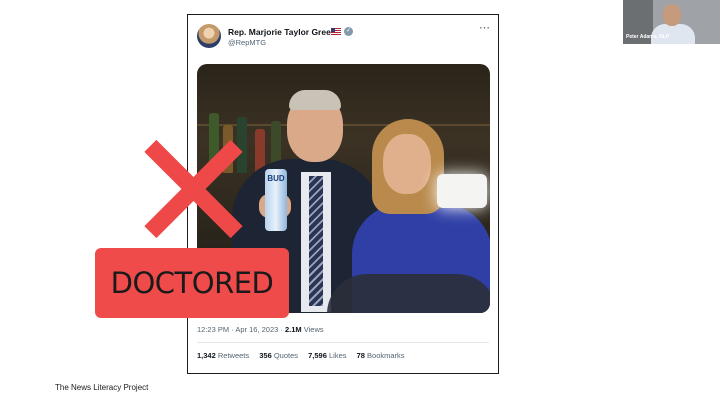  I want to click on man-tie, so click(316, 241).